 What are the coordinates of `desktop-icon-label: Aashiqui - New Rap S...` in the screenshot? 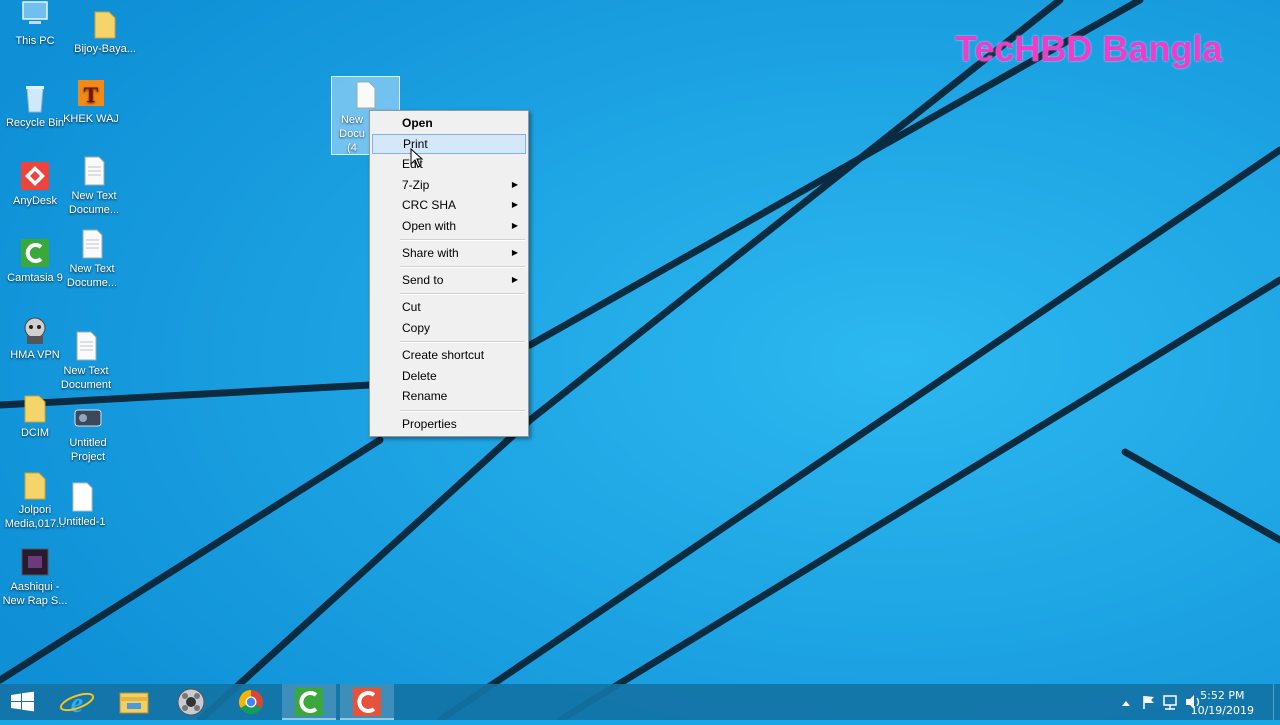 It's located at (35, 594).